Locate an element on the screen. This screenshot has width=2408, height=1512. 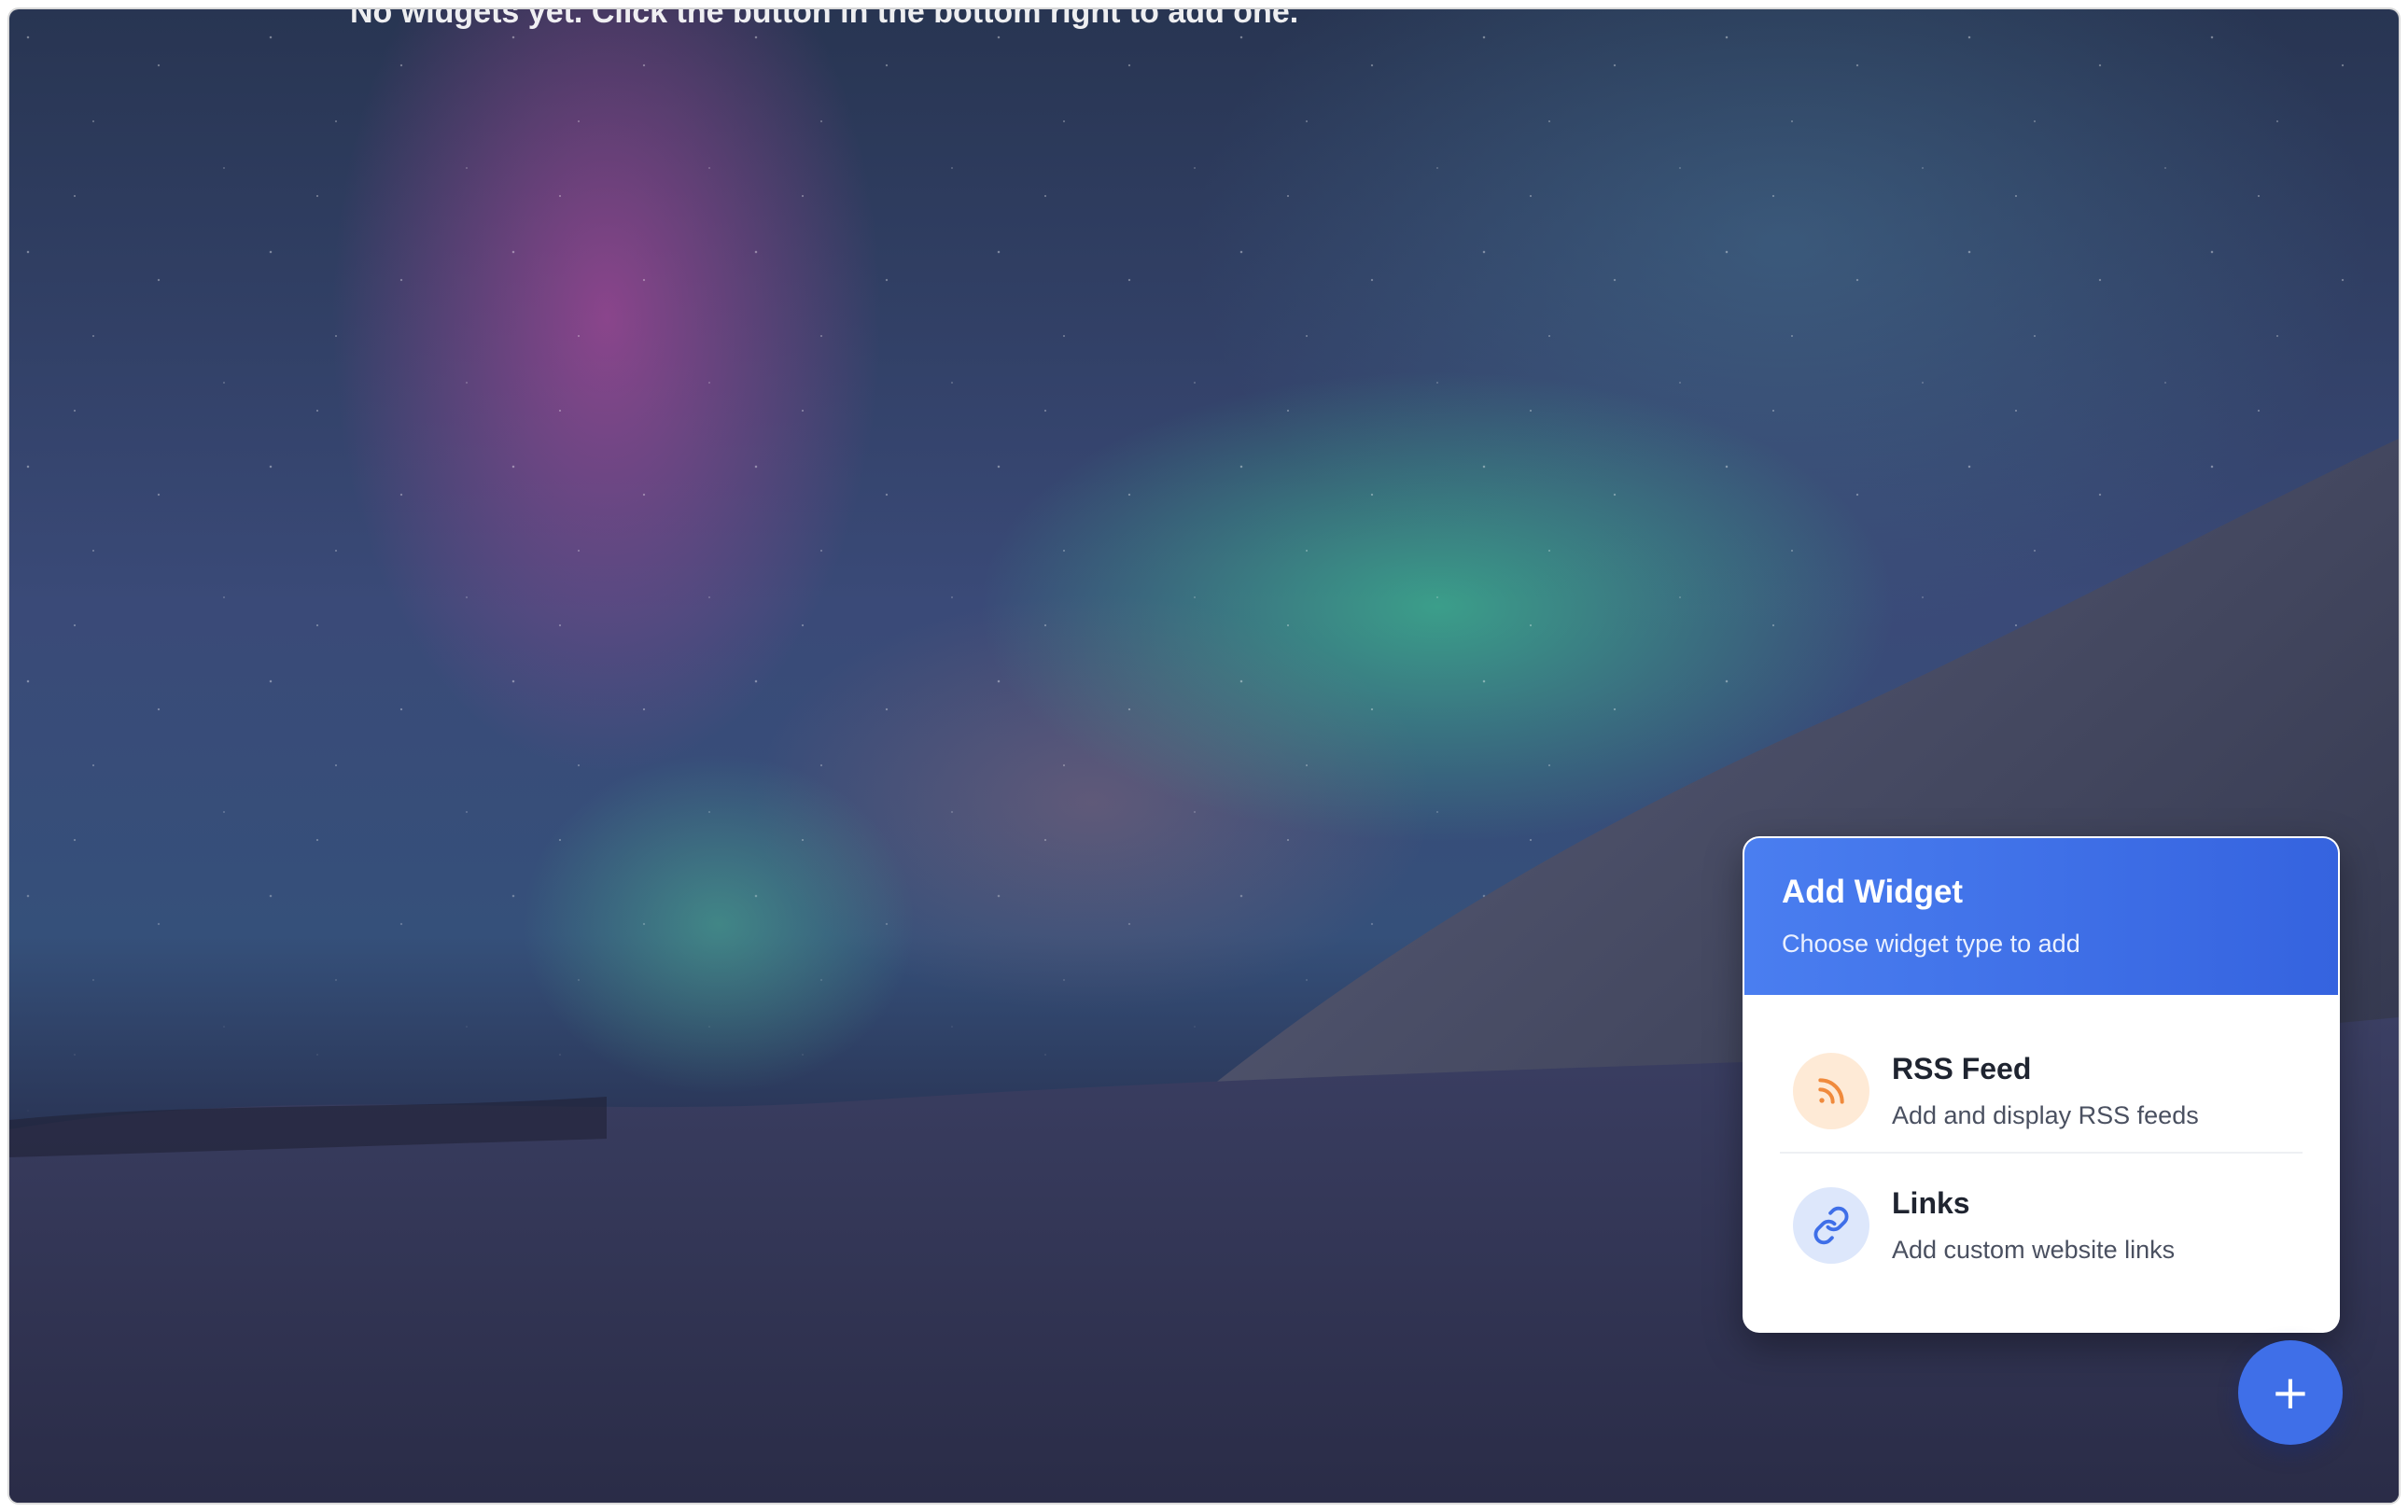
add-widget-panel-header: Add Widget Choose widget type to add is located at coordinates (2041, 916).